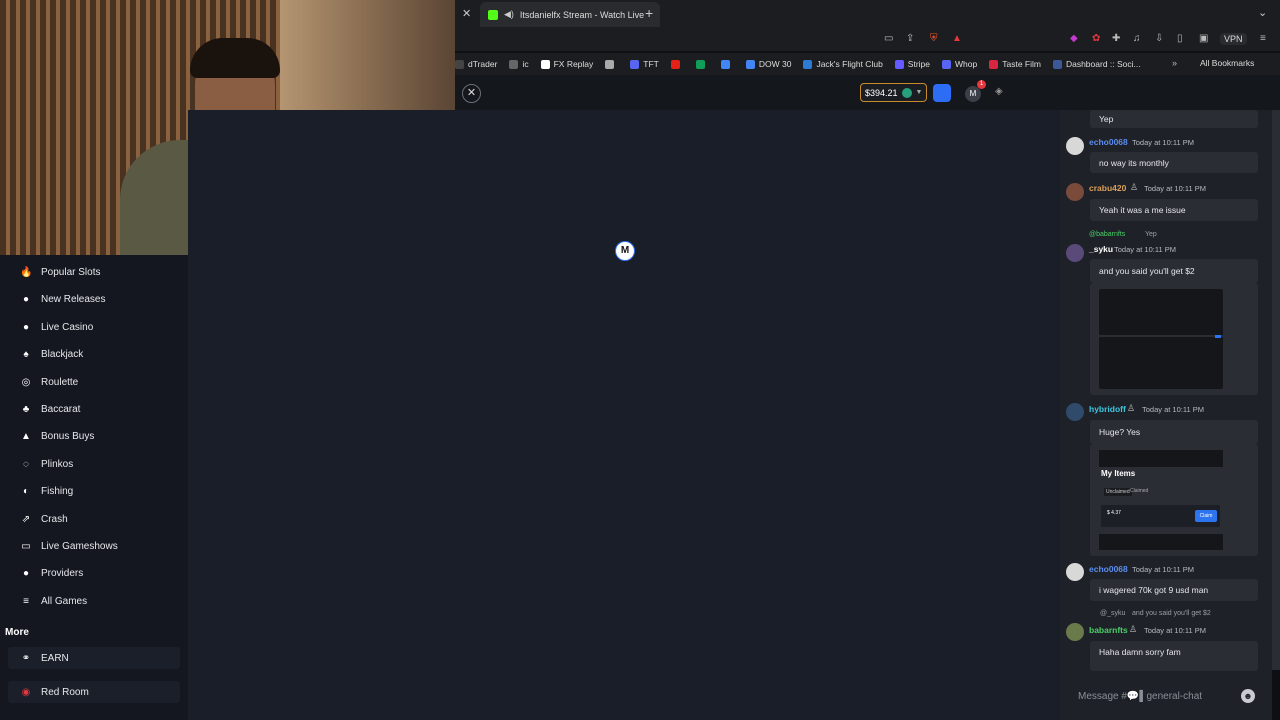 This screenshot has width=1280, height=720. I want to click on sidebar-item-blackjack: ♠ Blackjack, so click(94, 354).